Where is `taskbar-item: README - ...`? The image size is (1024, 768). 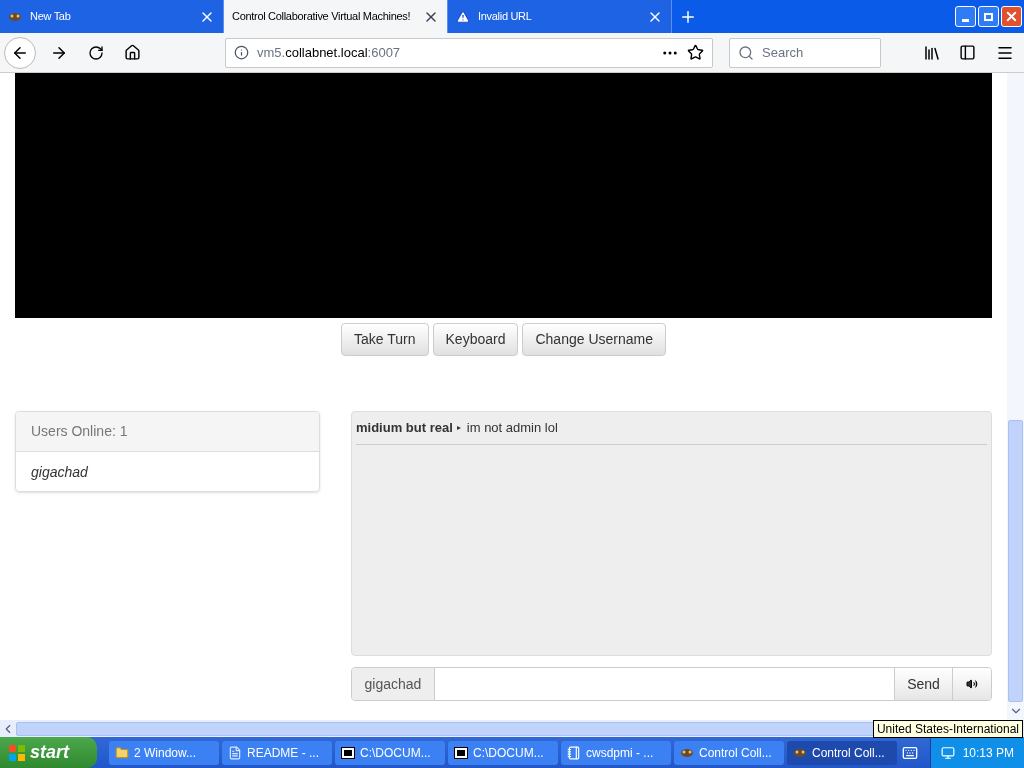
taskbar-item: README - ... is located at coordinates (277, 752).